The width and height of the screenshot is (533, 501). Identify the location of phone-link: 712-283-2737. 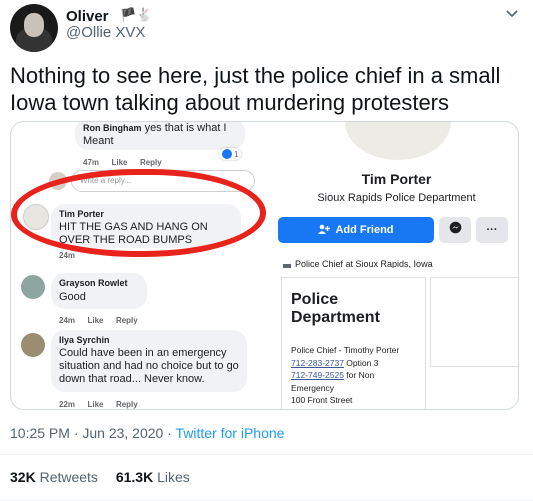
(317, 363).